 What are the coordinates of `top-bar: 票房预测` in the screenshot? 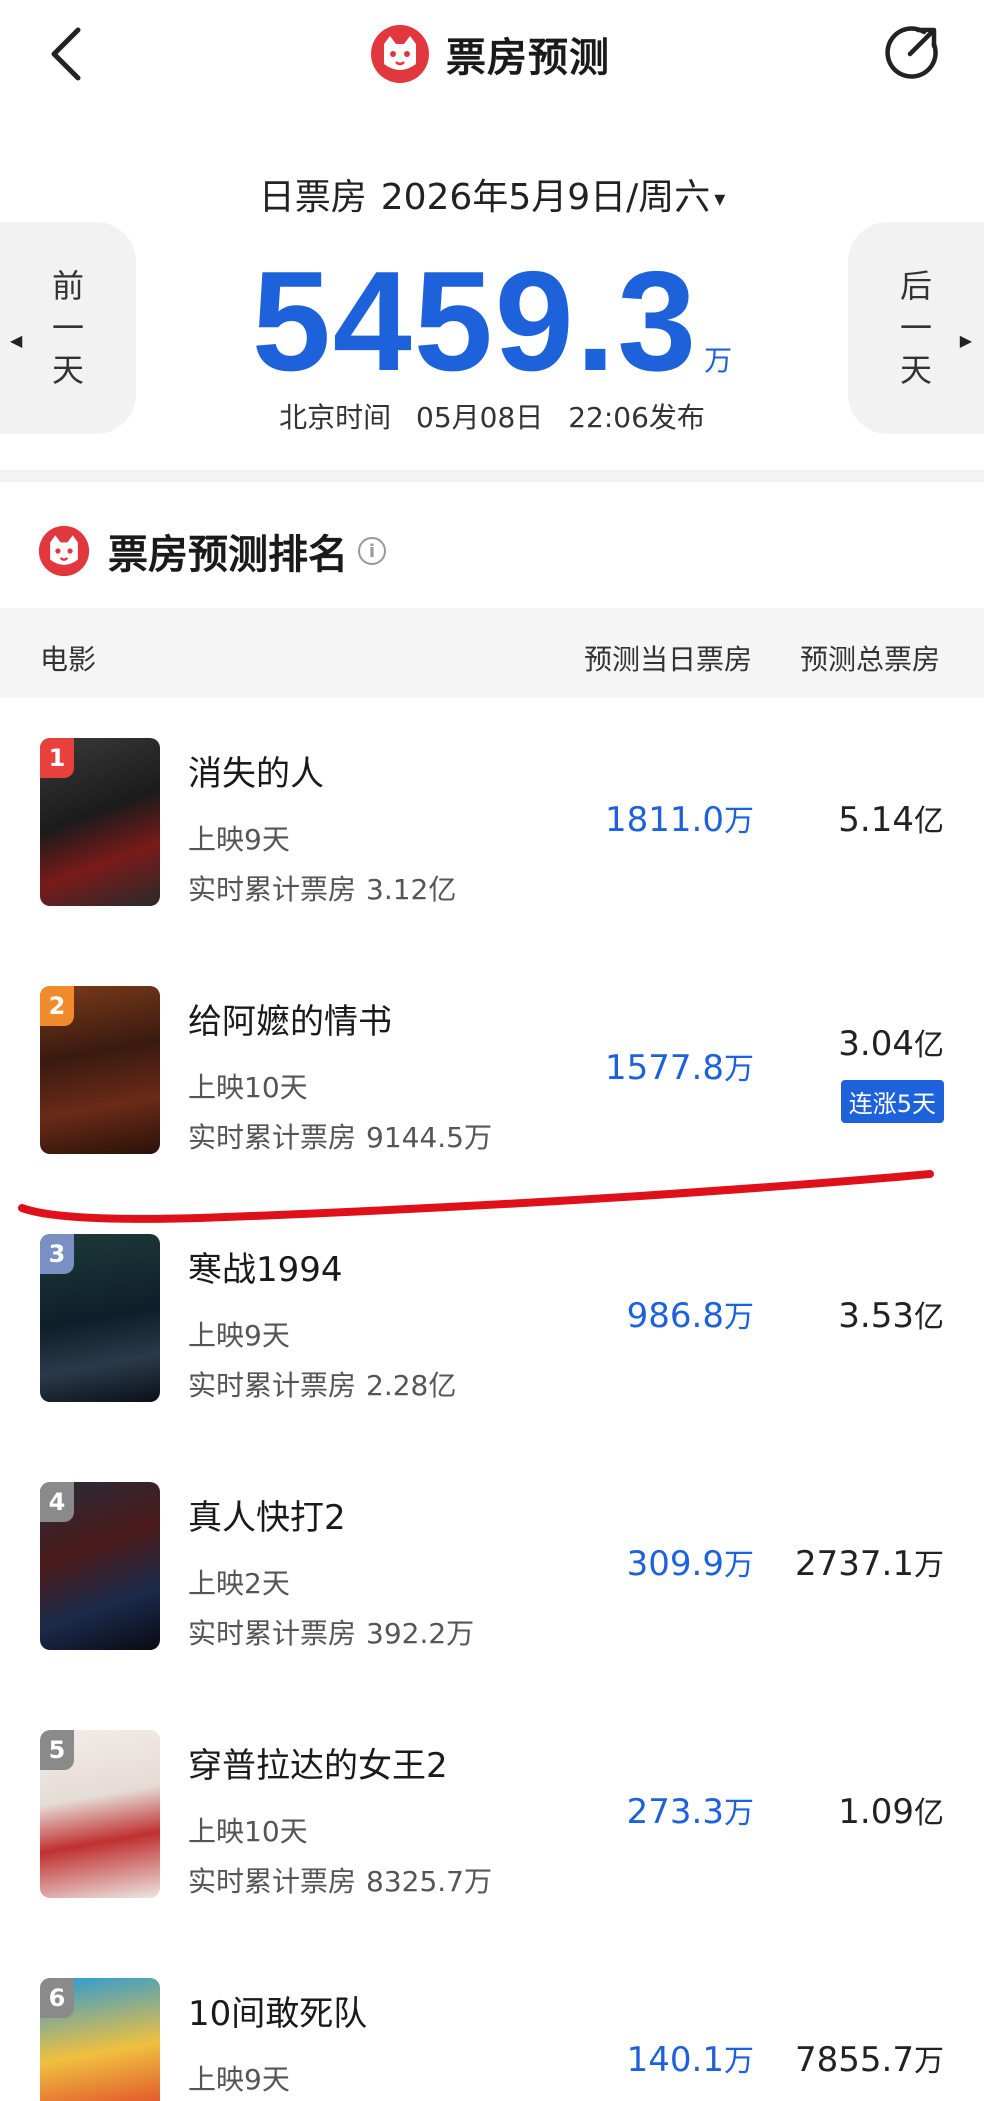 It's located at (492, 55).